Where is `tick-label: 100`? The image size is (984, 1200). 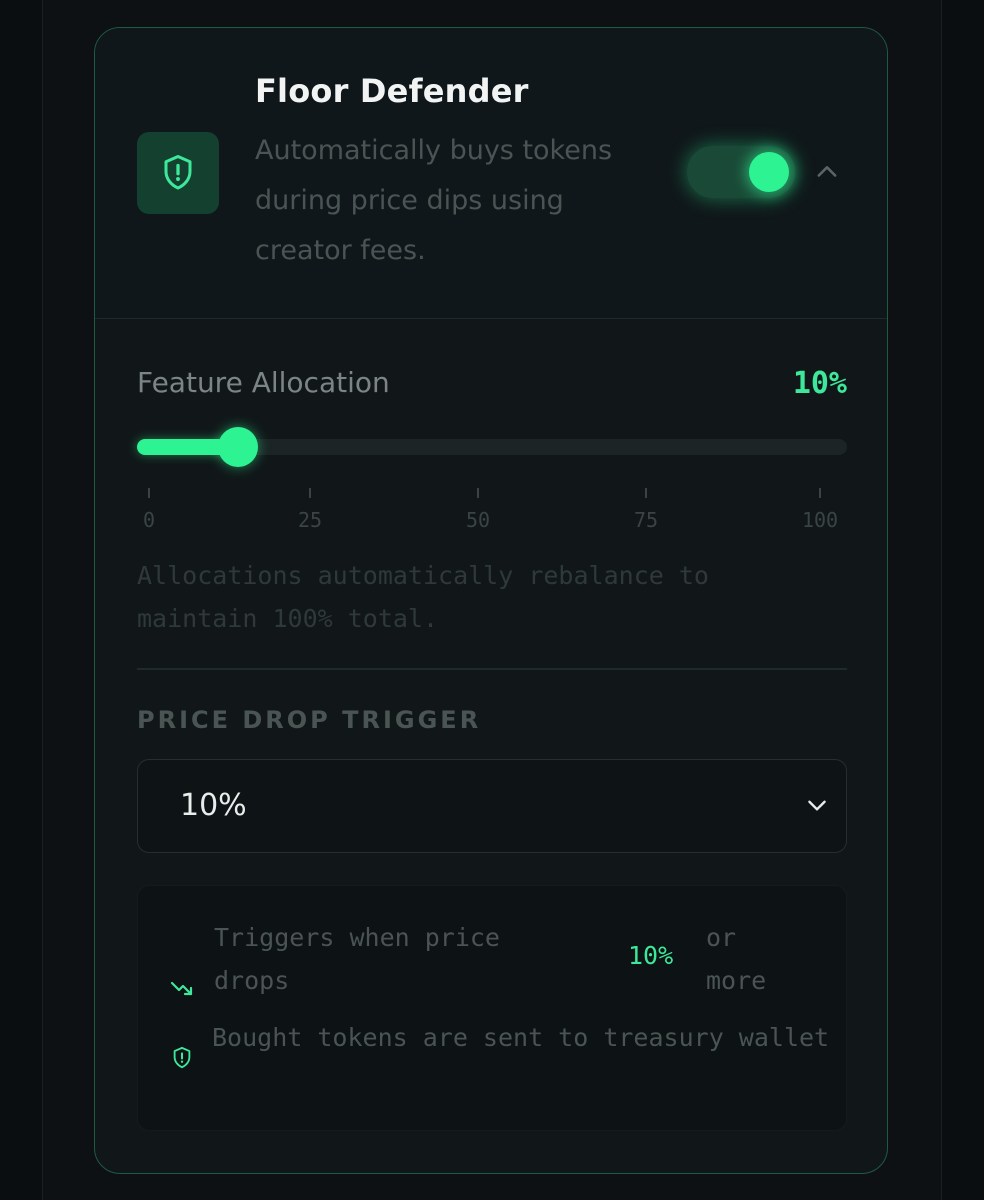
tick-label: 100 is located at coordinates (820, 520).